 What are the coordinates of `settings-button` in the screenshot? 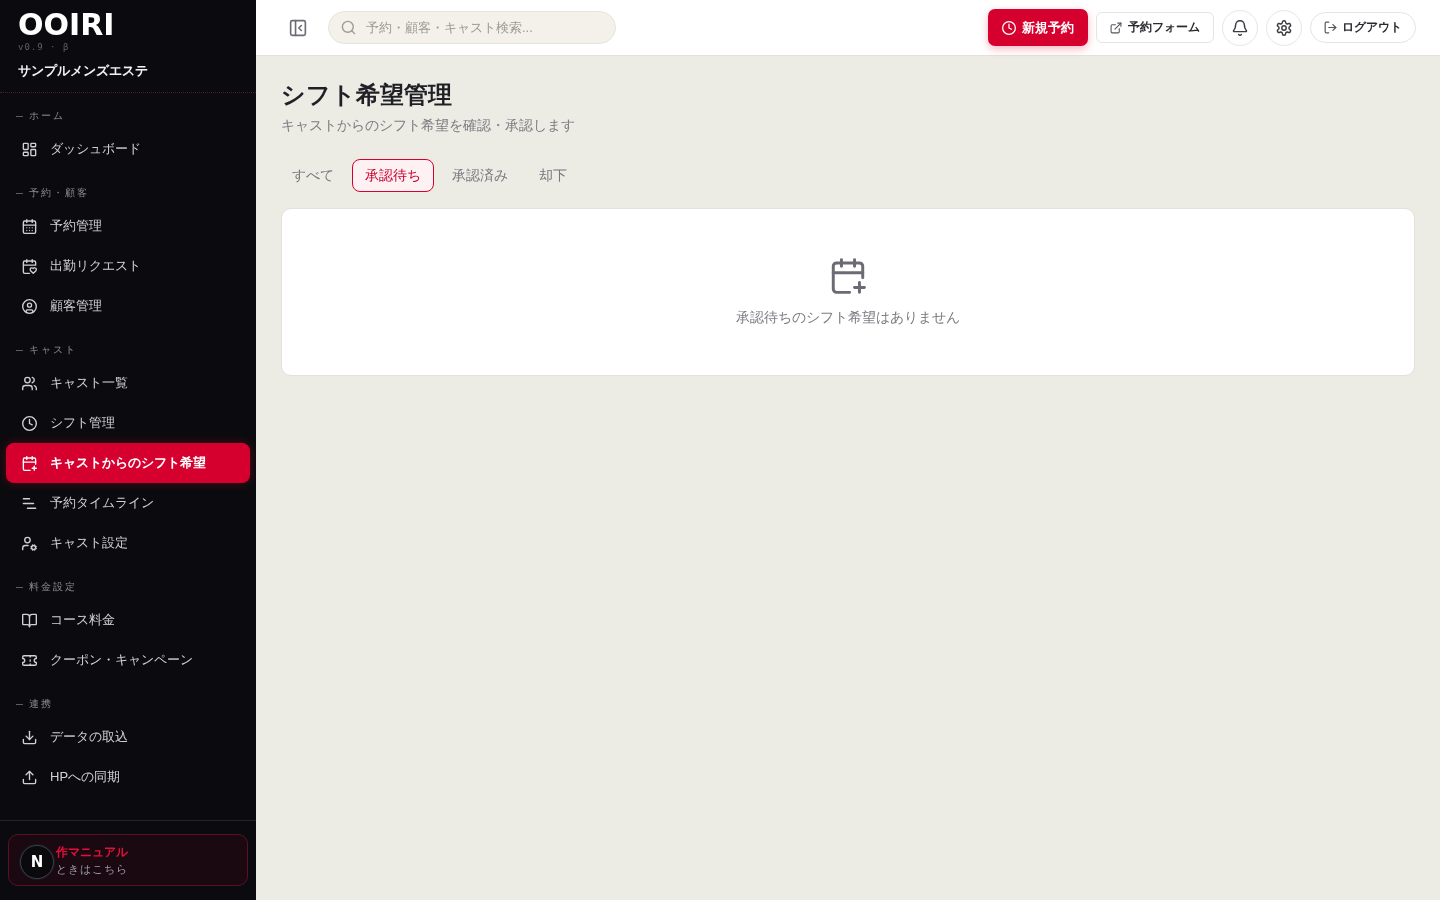 It's located at (1284, 27).